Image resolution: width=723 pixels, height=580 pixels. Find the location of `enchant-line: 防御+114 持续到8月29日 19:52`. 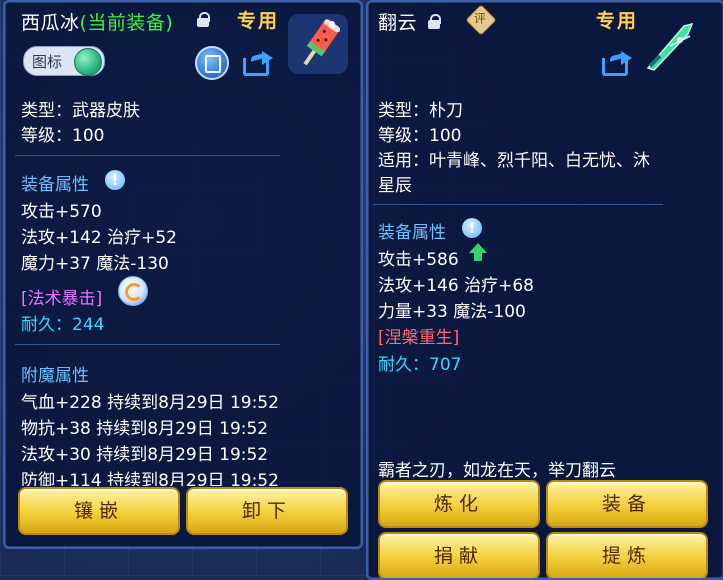

enchant-line: 防御+114 持续到8月29日 19:52 is located at coordinates (150, 478).